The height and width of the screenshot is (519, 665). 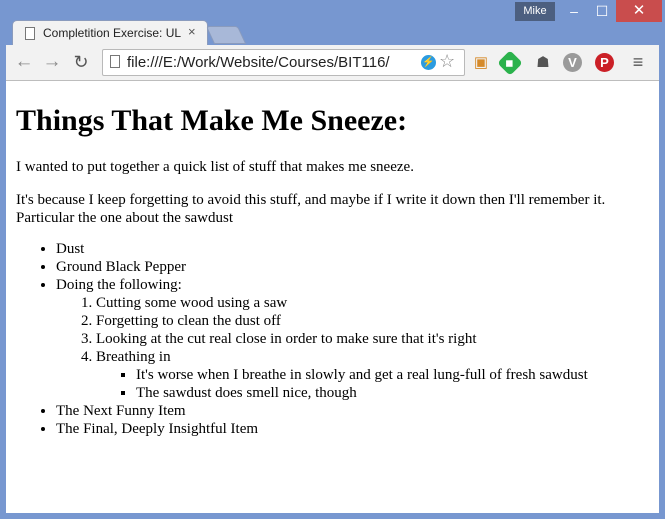 I want to click on page-icon, so click(x=115, y=61).